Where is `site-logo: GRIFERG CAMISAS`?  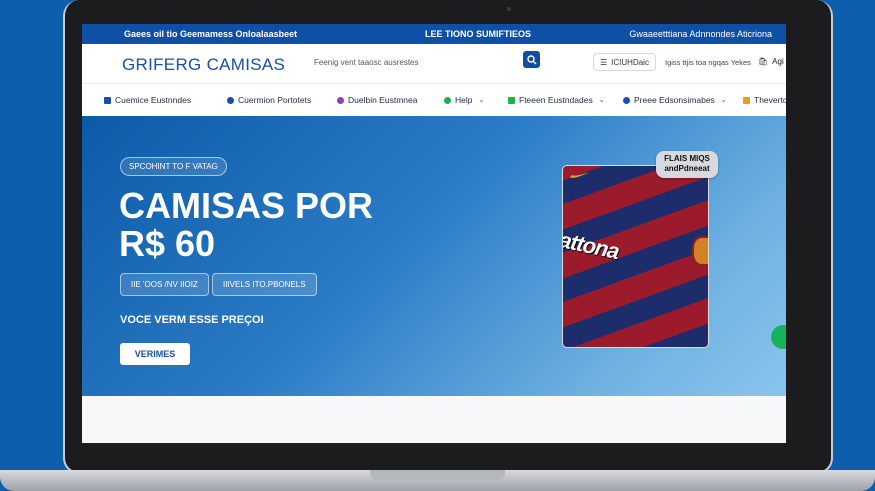 site-logo: GRIFERG CAMISAS is located at coordinates (203, 65).